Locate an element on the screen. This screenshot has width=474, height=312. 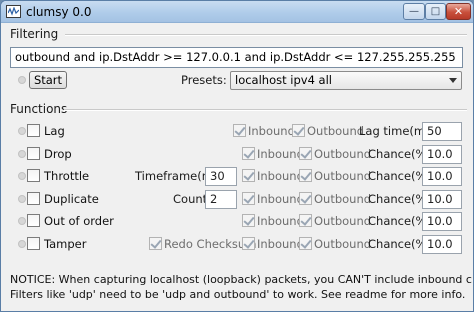
duplicate-label: Duplicate is located at coordinates (71, 199).